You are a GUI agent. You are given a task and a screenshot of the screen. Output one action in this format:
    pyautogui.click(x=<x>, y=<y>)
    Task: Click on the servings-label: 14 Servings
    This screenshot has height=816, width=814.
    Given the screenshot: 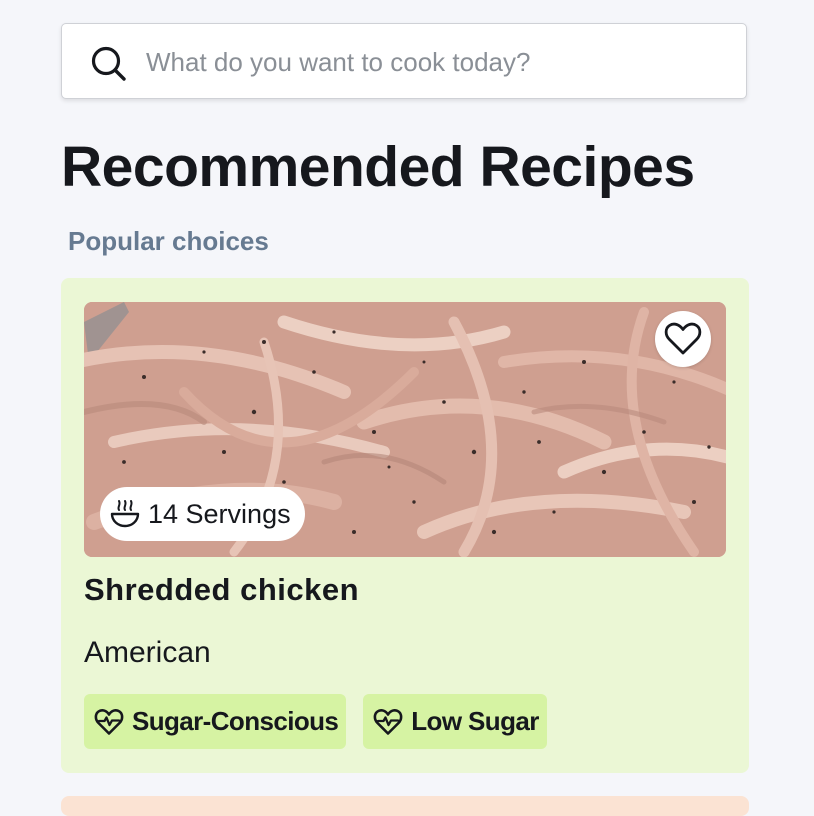 What is the action you would take?
    pyautogui.click(x=219, y=513)
    